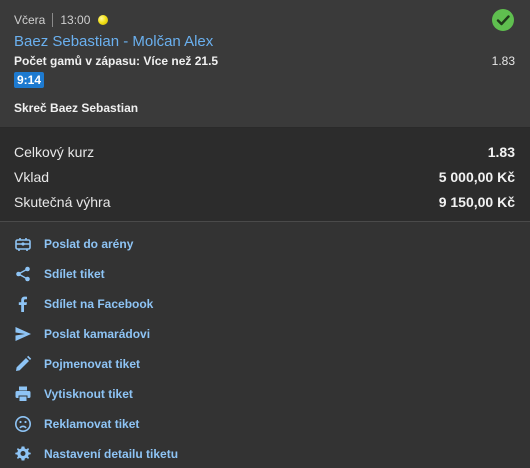 Image resolution: width=530 pixels, height=468 pixels. Describe the element at coordinates (164, 244) in the screenshot. I see `send-to-arena-button: Poslat do arény` at that location.